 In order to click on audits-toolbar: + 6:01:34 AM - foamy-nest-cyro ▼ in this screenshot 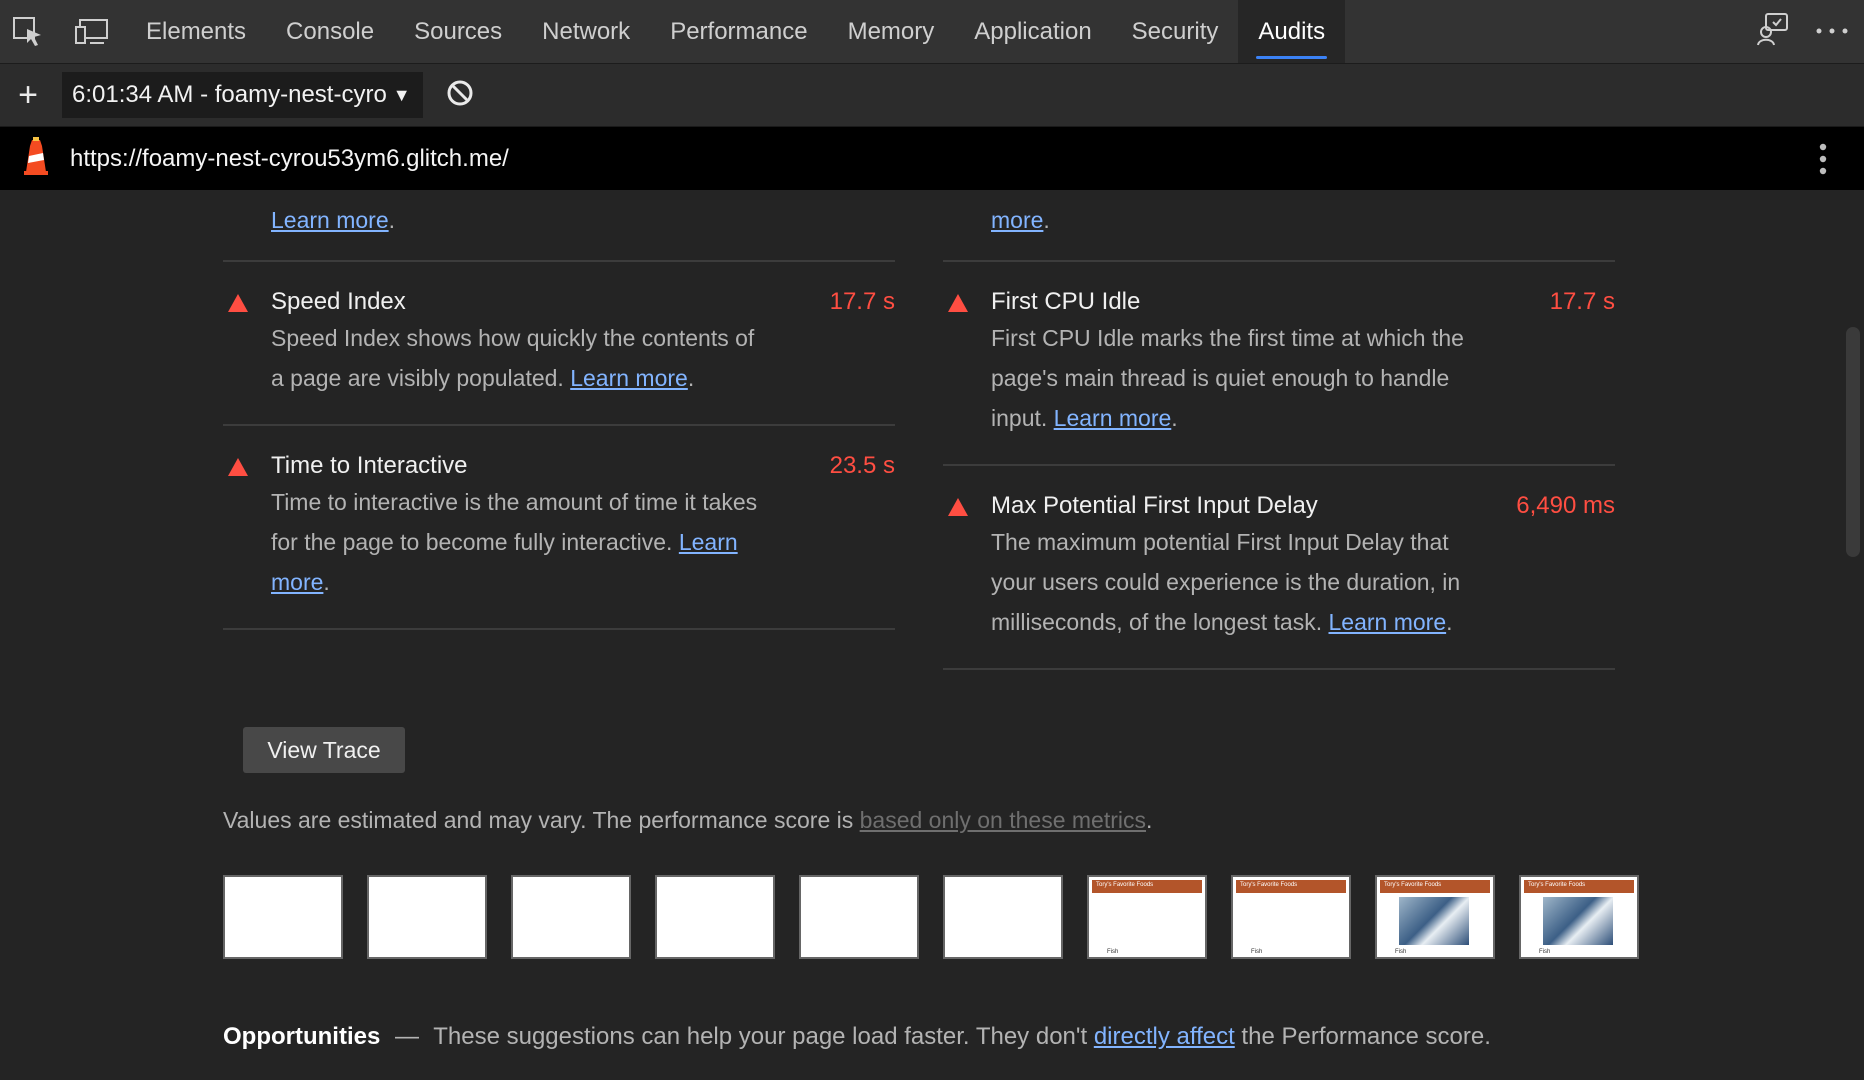, I will do `click(932, 95)`.